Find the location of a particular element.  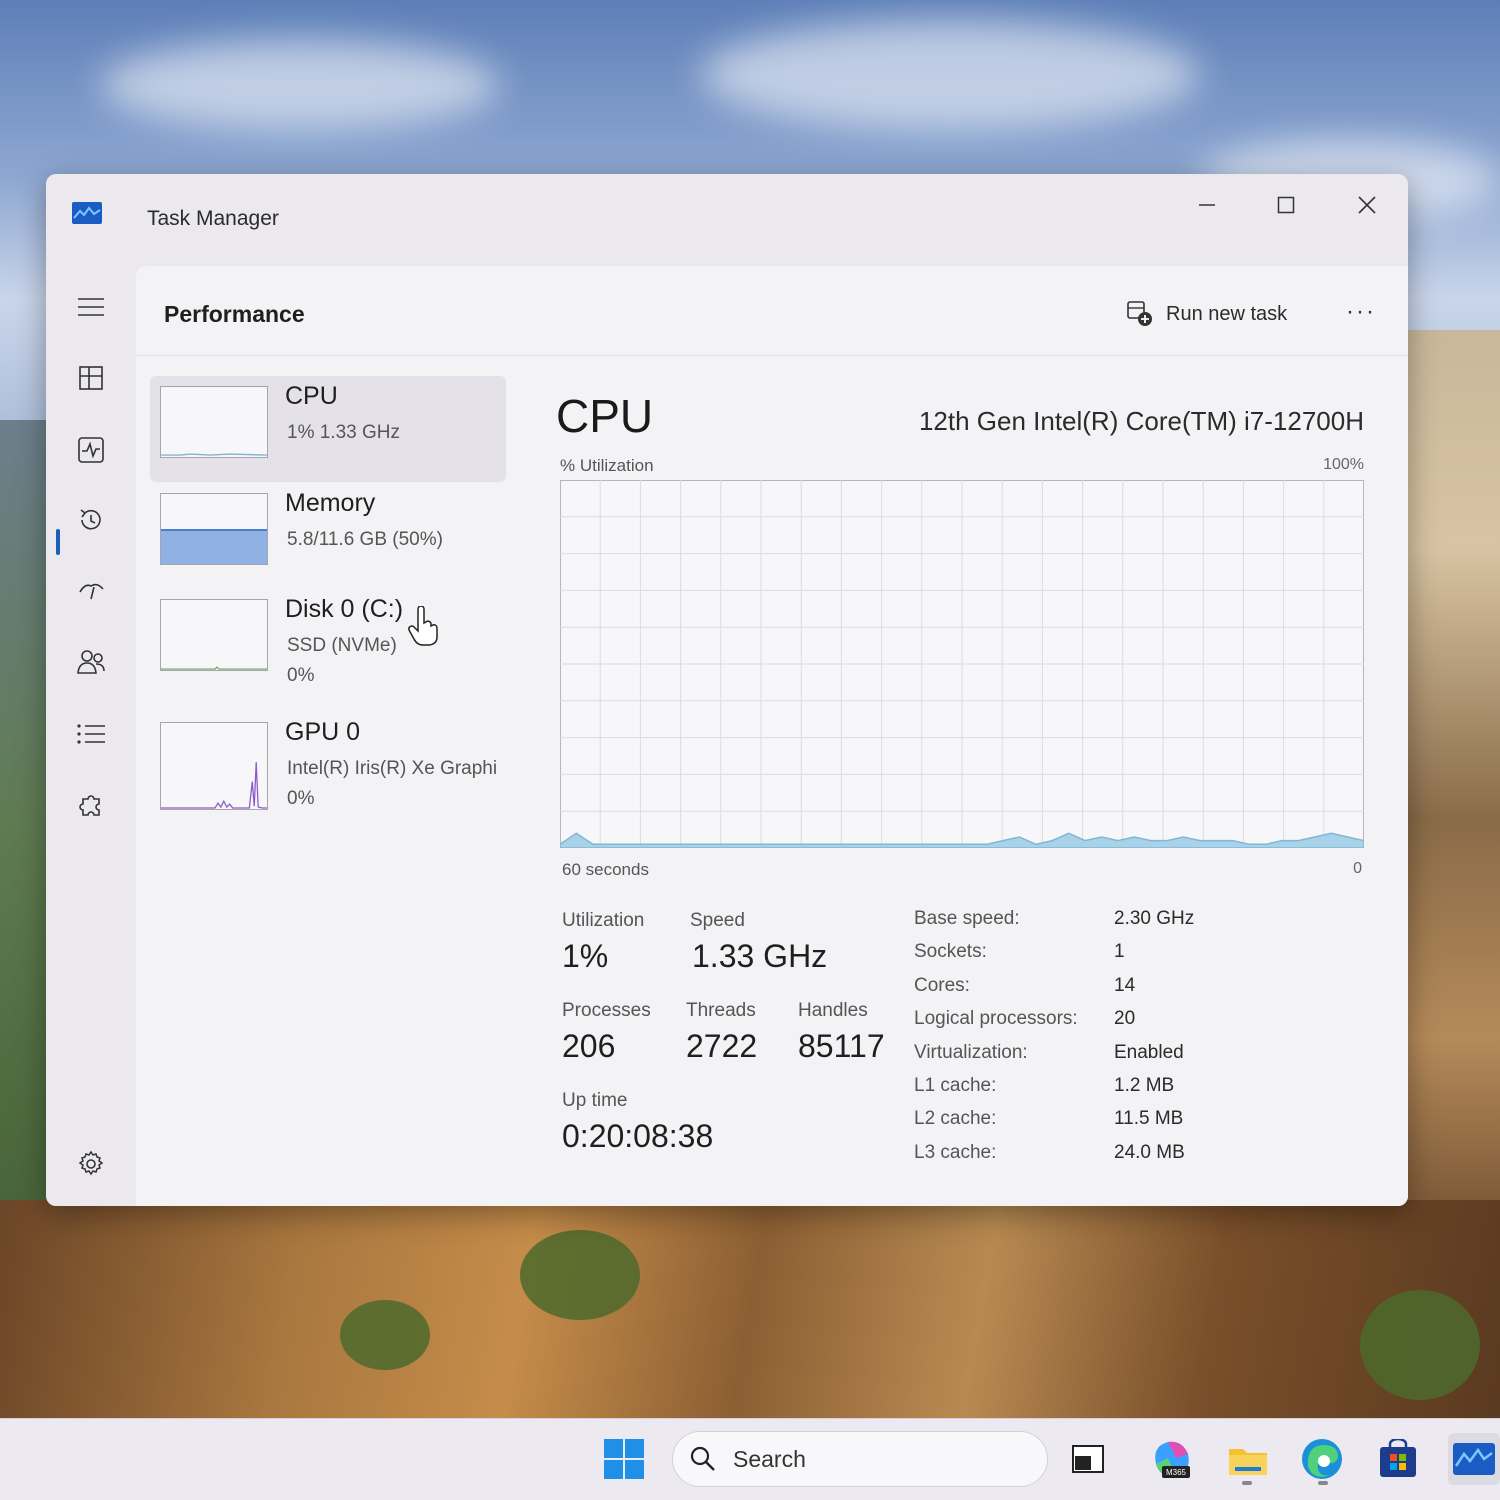

users-icon is located at coordinates (91, 662).